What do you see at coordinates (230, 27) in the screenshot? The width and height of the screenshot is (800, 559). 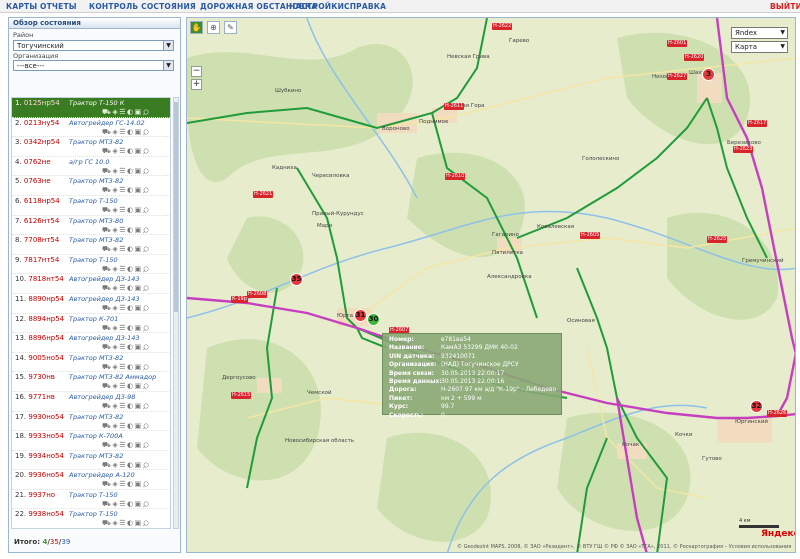 I see `ruler-tool-icon: ✎` at bounding box center [230, 27].